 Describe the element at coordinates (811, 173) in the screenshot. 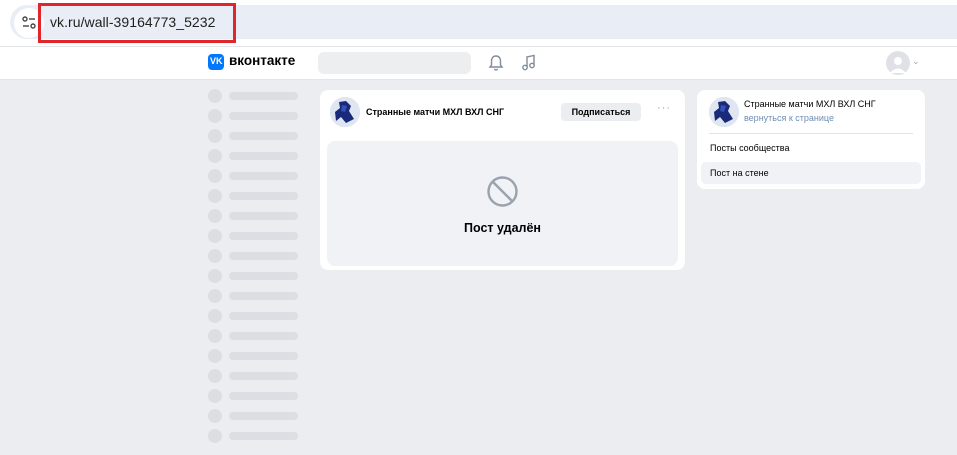

I see `menu-item-wall-post: Пост на стене` at that location.